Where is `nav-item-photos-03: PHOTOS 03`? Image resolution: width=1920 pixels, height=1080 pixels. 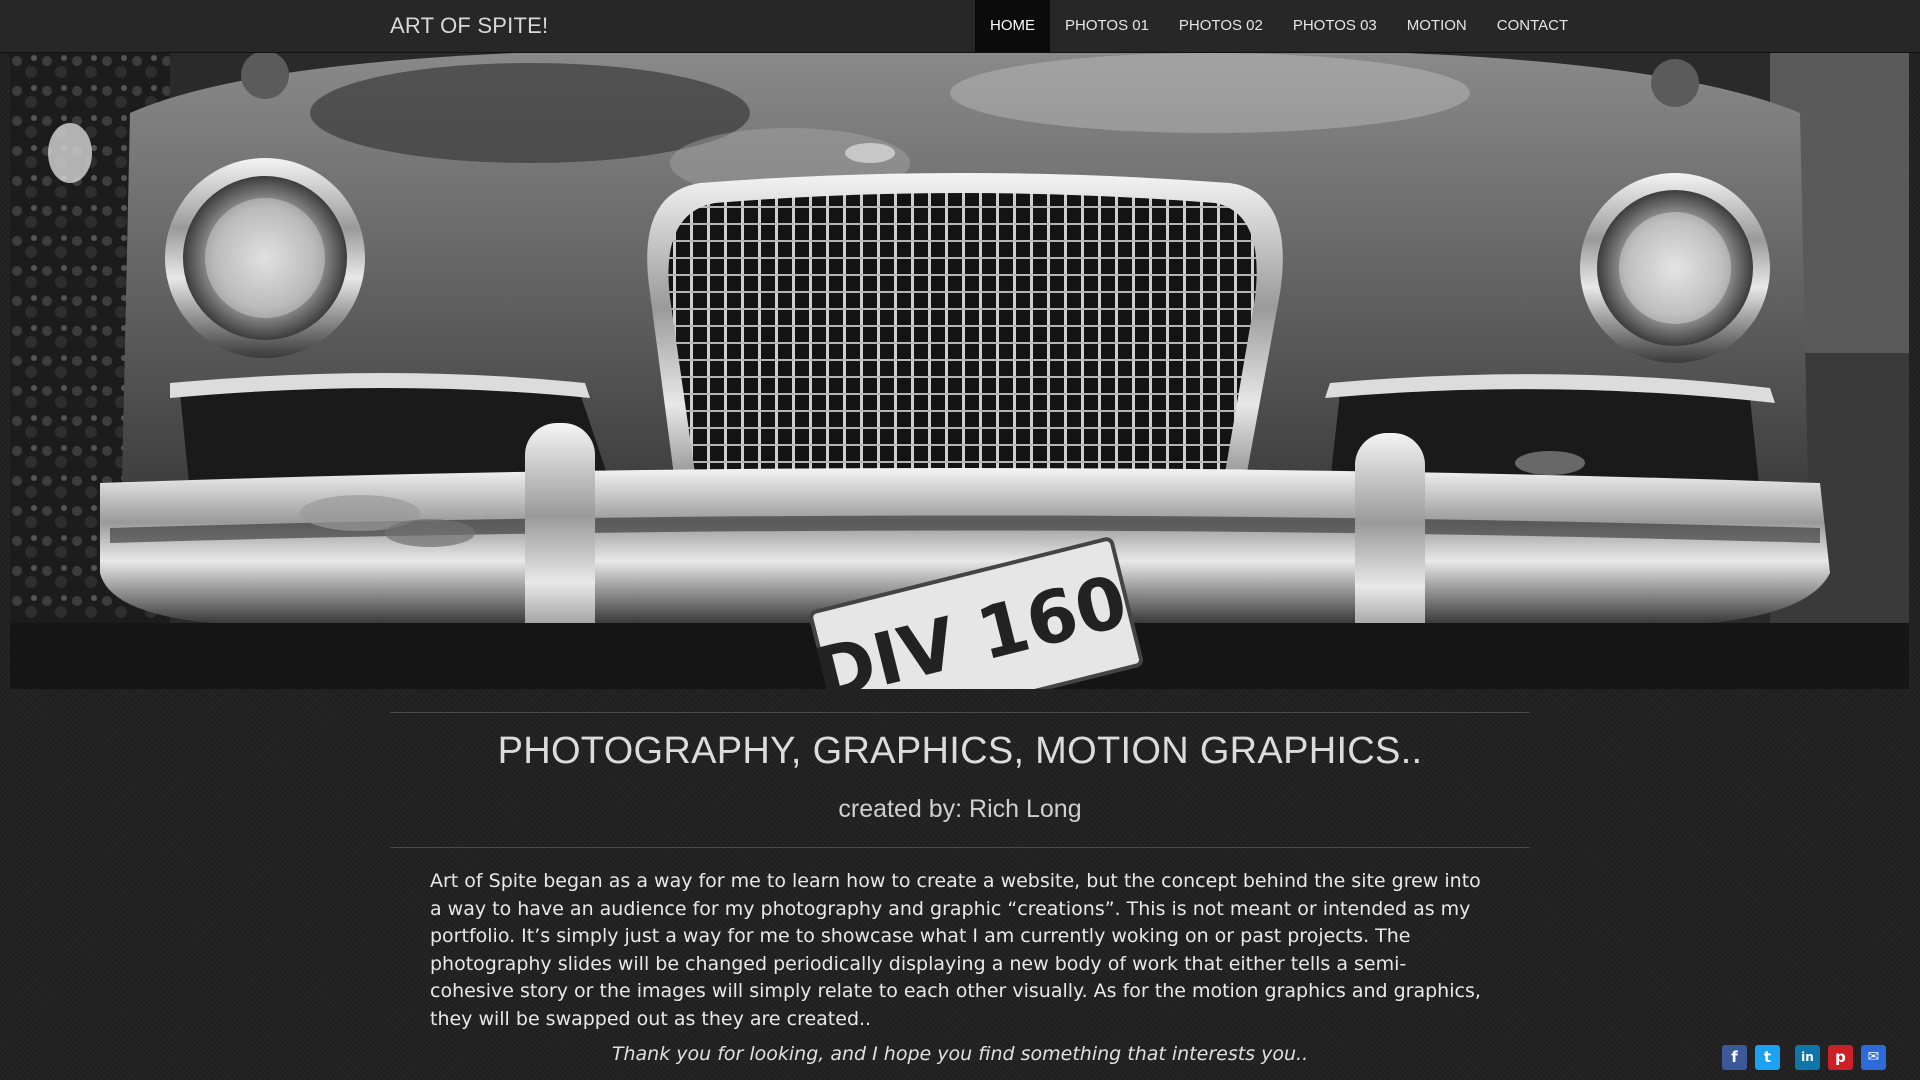
nav-item-photos-03: PHOTOS 03 is located at coordinates (1335, 26).